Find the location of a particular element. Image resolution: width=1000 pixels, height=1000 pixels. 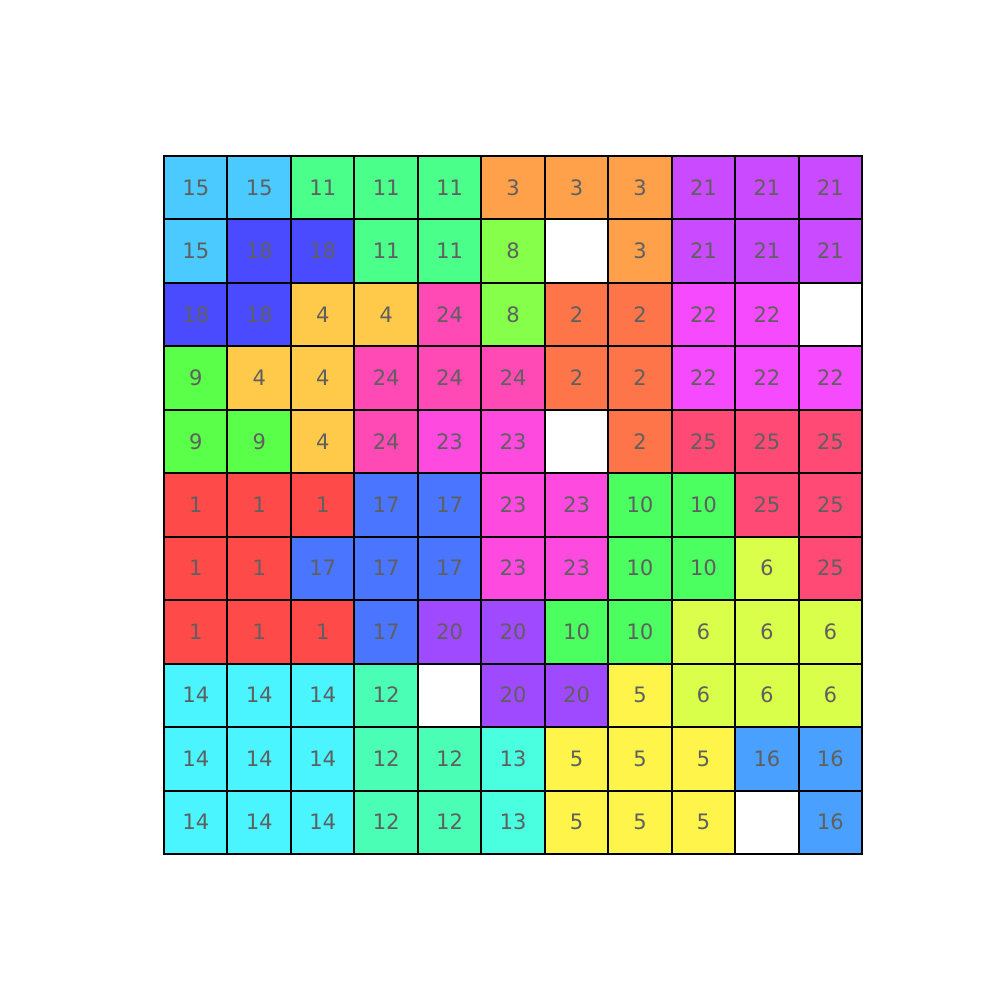

region-cell: 13 is located at coordinates (513, 759).